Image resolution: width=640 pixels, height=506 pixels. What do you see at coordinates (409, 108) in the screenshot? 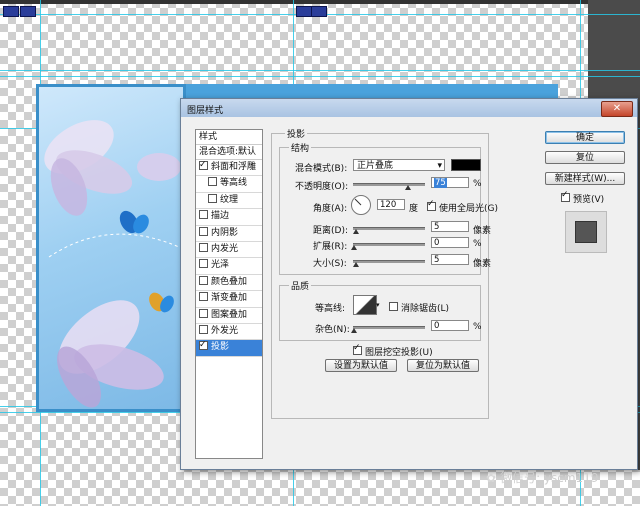
I see `dialog-titlebar: 图层样式 ✕` at bounding box center [409, 108].